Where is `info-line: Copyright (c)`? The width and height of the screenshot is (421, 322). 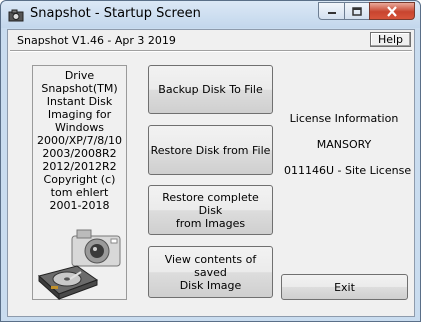 info-line: Copyright (c) is located at coordinates (79, 179).